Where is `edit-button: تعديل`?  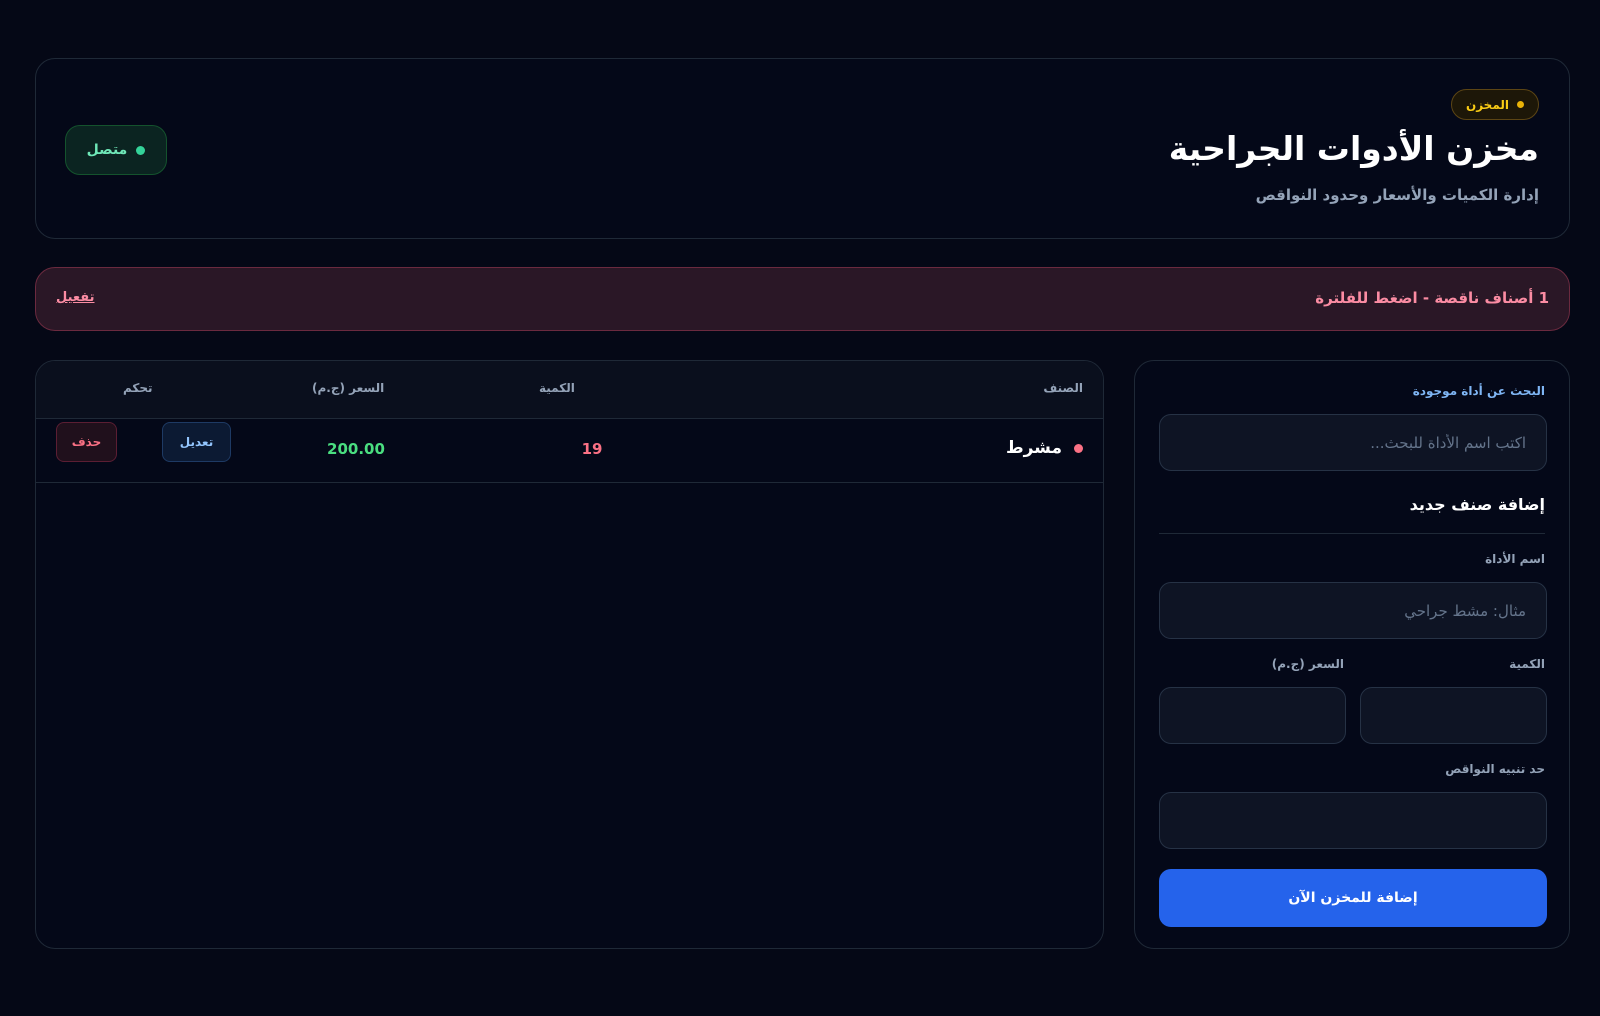
edit-button: تعديل is located at coordinates (196, 442).